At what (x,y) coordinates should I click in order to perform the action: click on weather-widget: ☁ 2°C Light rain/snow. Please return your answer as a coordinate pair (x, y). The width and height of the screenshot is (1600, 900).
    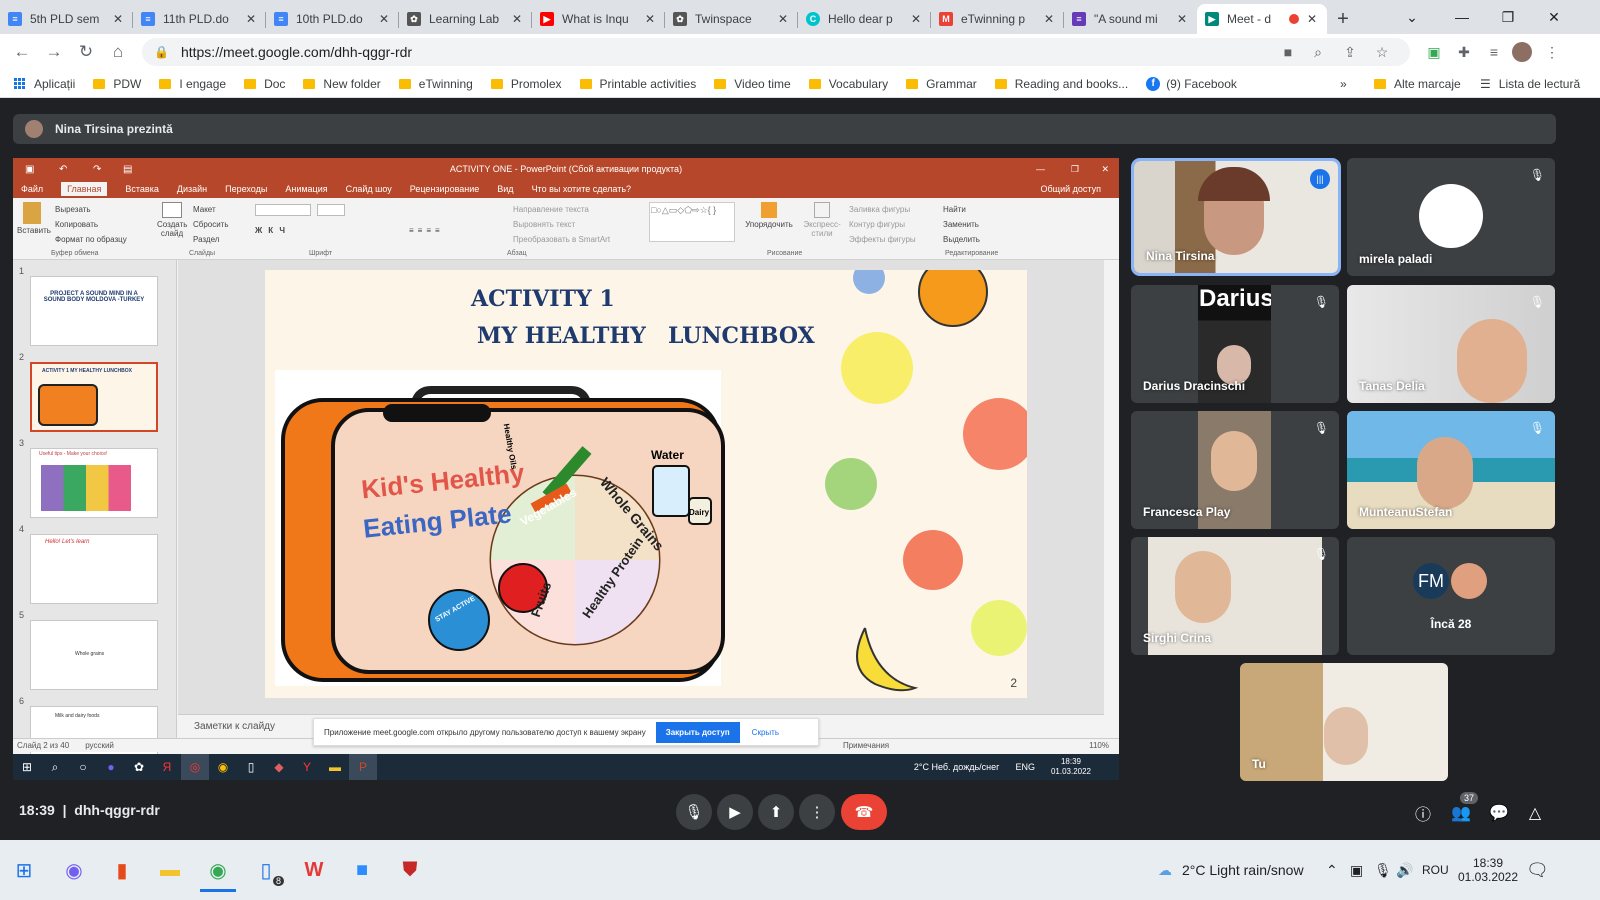
    Looking at the image, I should click on (1231, 870).